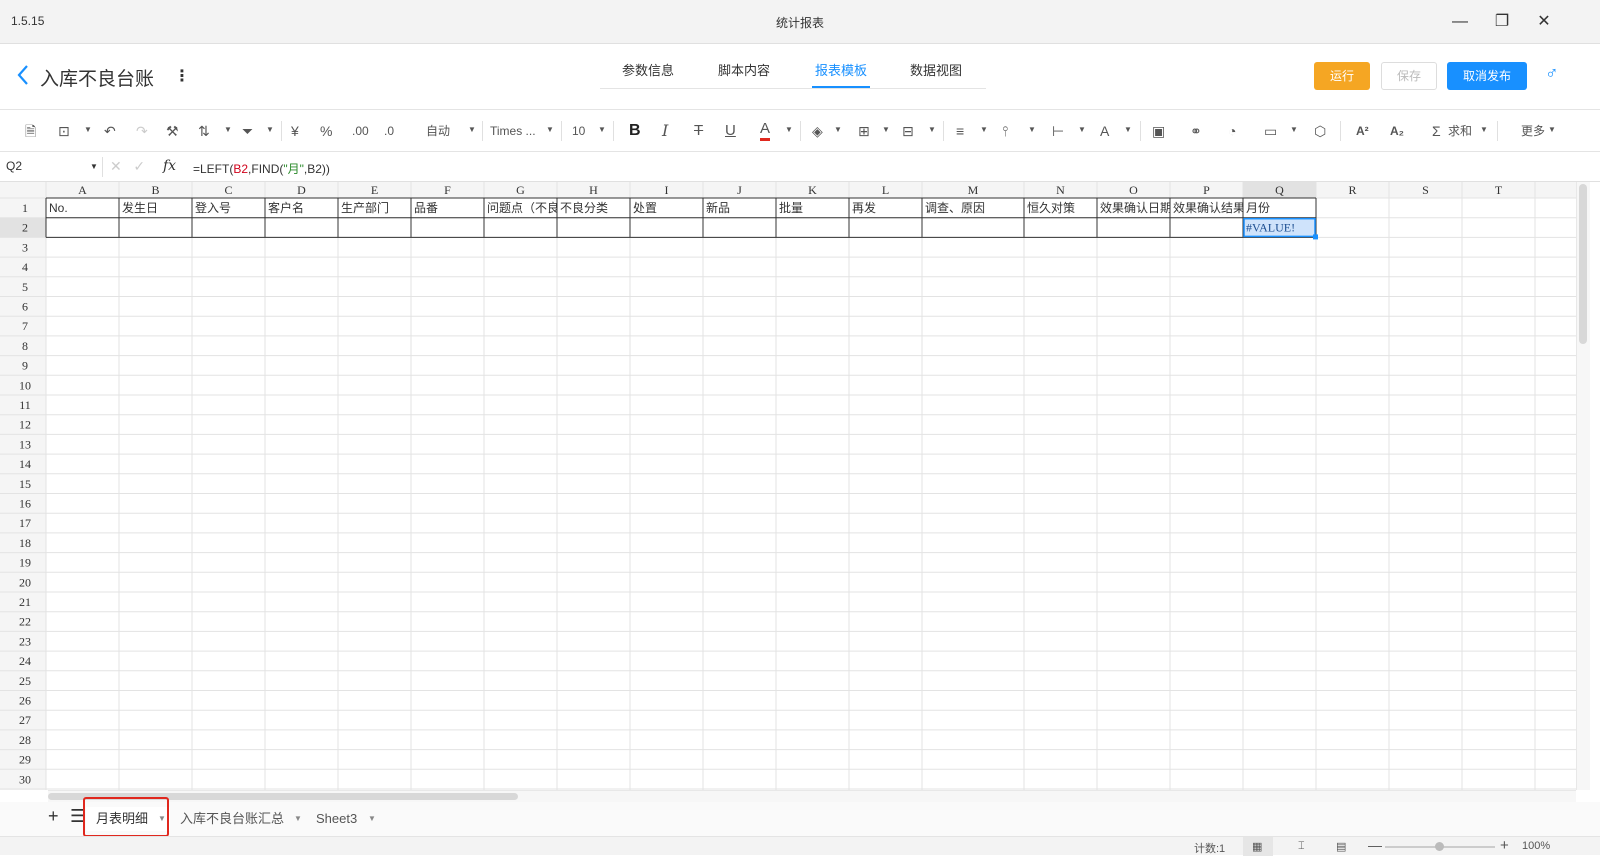 The width and height of the screenshot is (1600, 856). Describe the element at coordinates (127, 166) in the screenshot. I see `cancel-confirm-icons: ✕ ✓` at that location.